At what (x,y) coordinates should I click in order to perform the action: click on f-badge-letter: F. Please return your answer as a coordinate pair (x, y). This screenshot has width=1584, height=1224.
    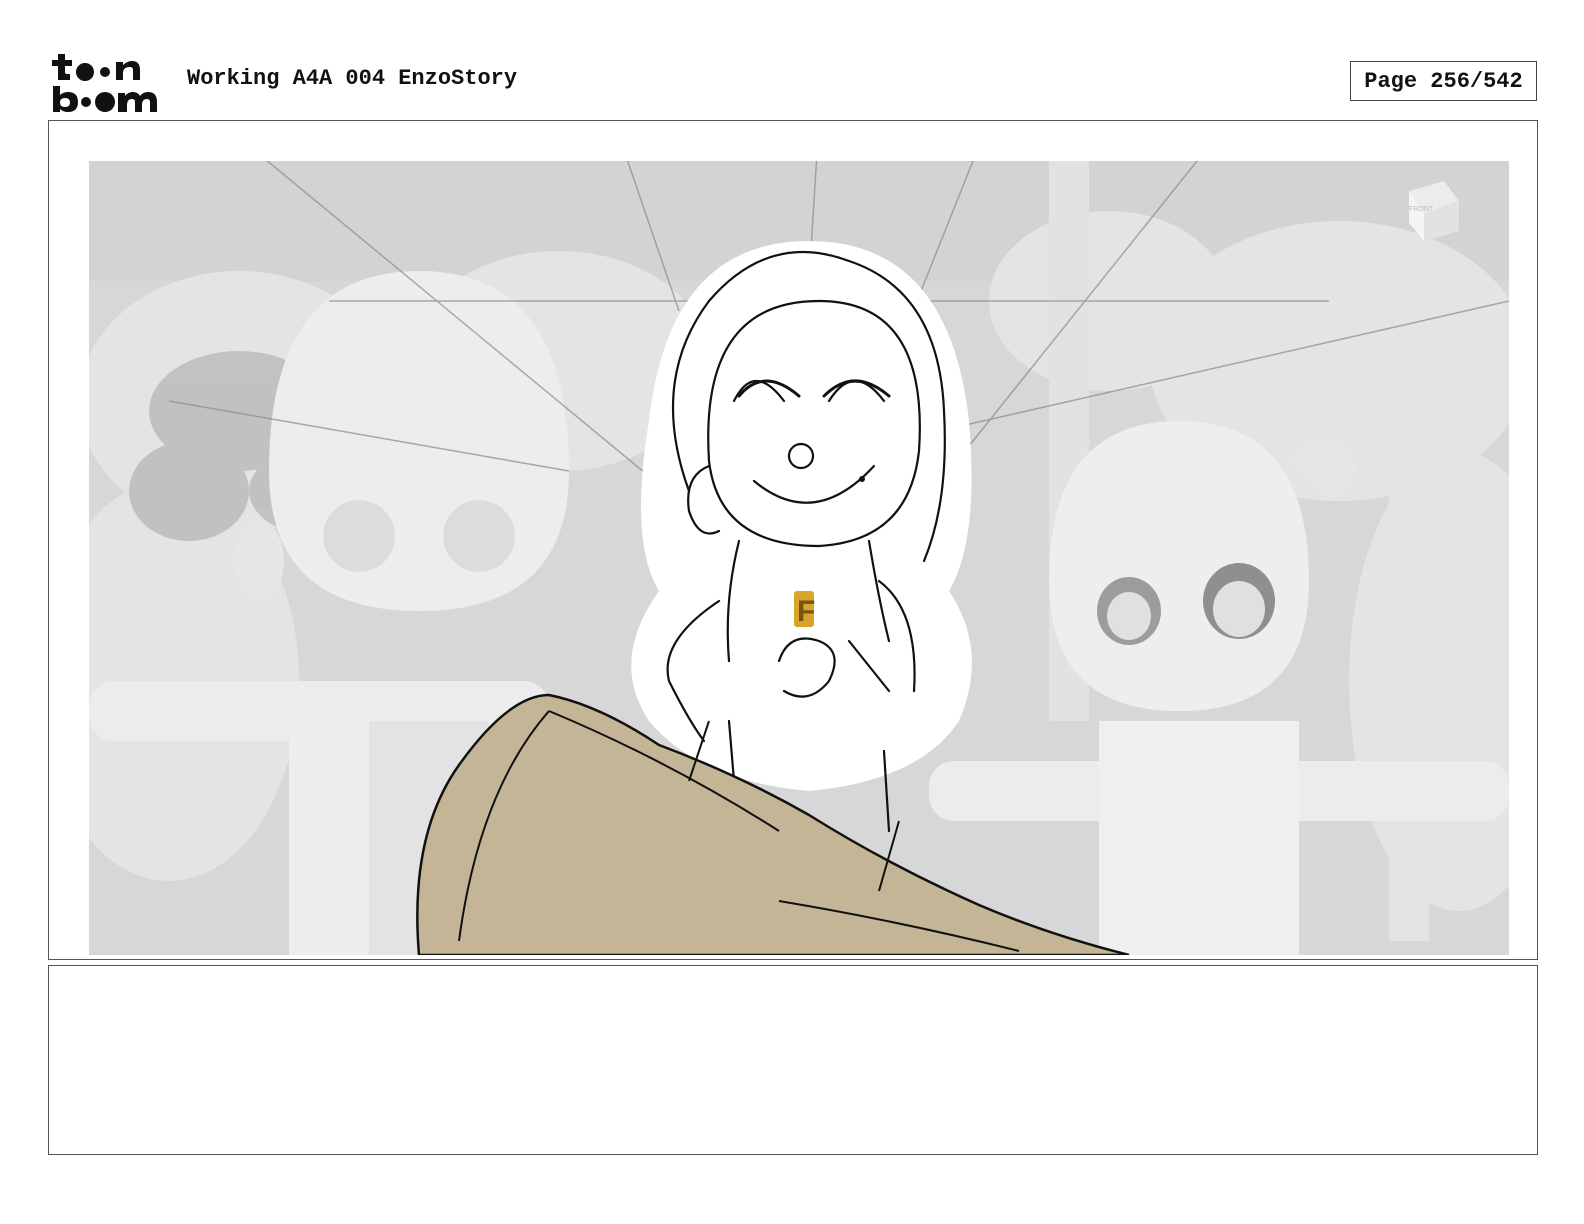
    Looking at the image, I should click on (806, 611).